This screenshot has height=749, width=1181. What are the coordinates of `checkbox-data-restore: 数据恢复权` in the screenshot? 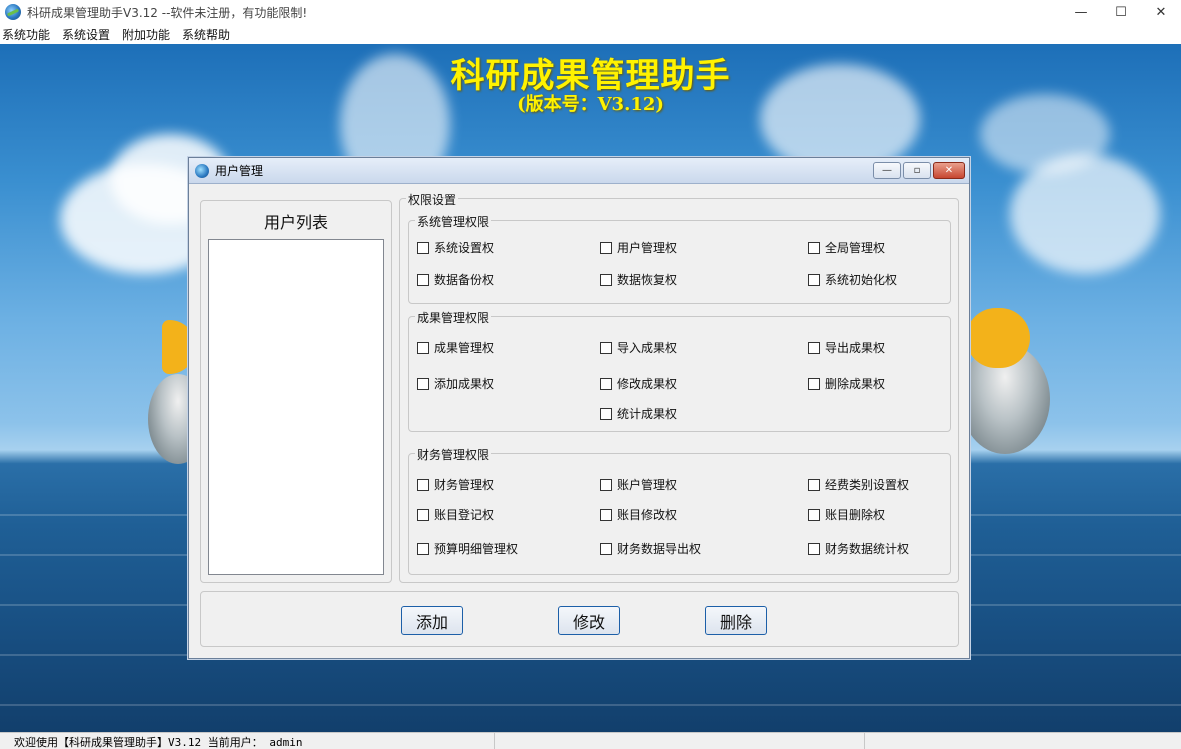 It's located at (638, 279).